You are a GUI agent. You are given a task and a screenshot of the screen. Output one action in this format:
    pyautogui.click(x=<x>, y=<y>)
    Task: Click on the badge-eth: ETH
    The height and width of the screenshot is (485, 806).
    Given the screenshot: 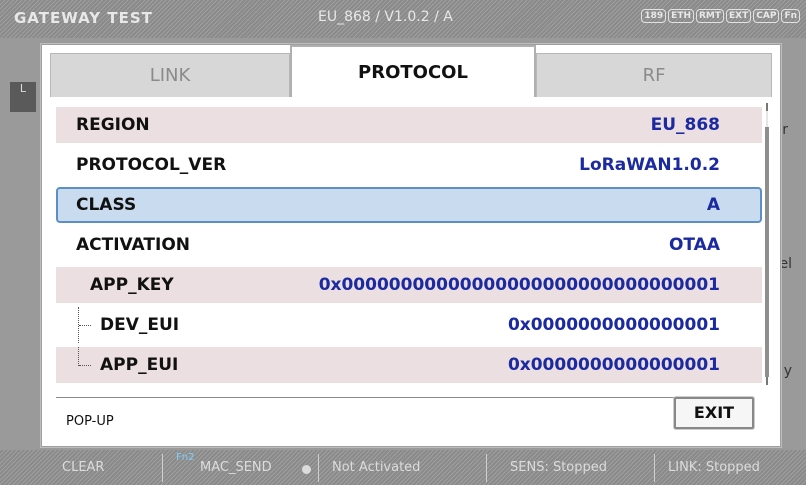 What is the action you would take?
    pyautogui.click(x=681, y=16)
    